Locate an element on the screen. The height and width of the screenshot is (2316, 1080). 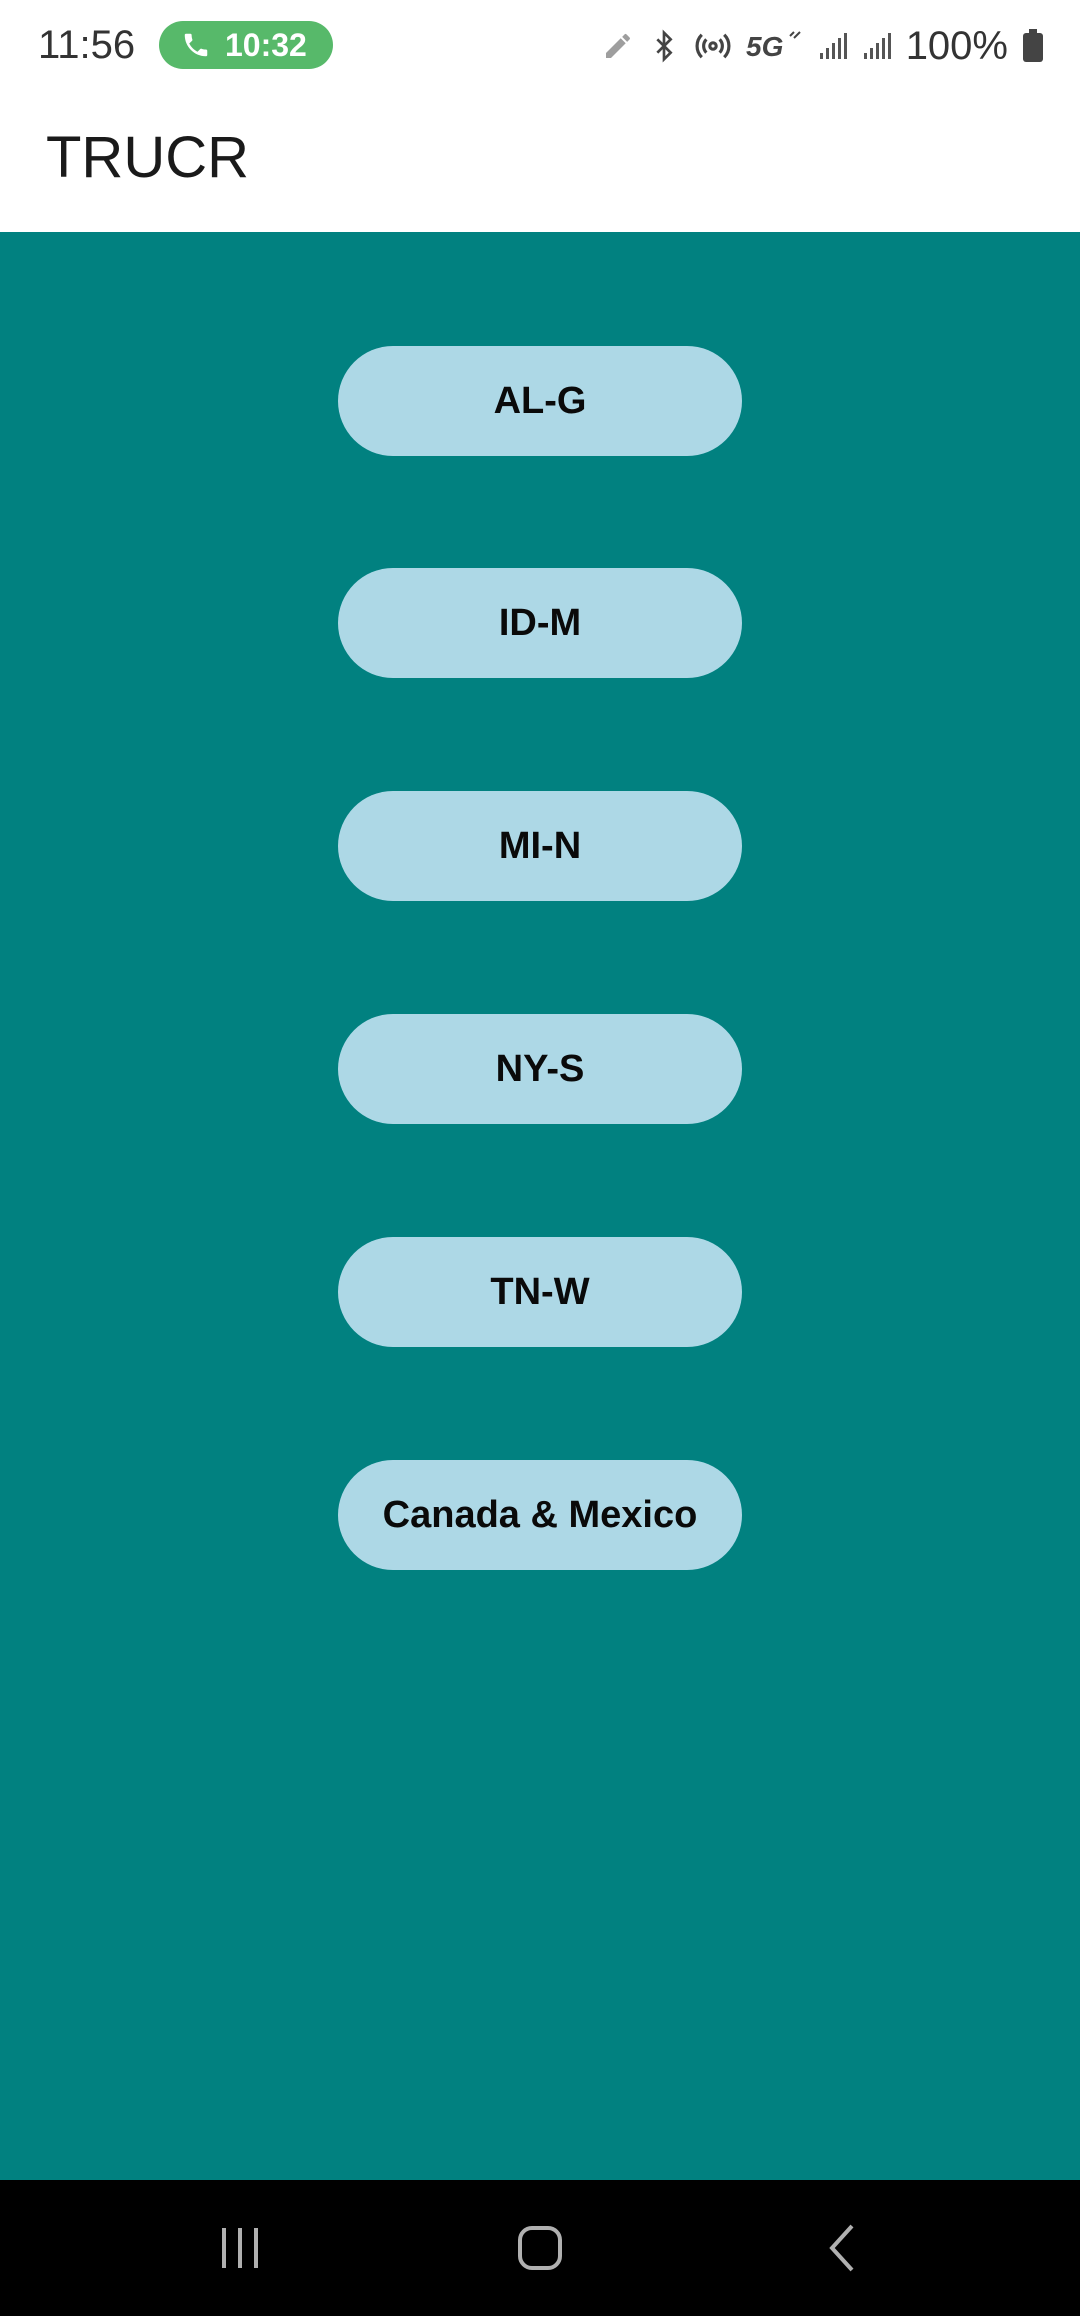
5g-icon: 5G is located at coordinates (775, 46).